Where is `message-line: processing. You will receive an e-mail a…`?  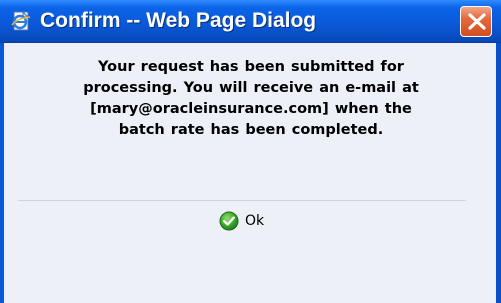
message-line: processing. You will receive an e-mail a… is located at coordinates (251, 88).